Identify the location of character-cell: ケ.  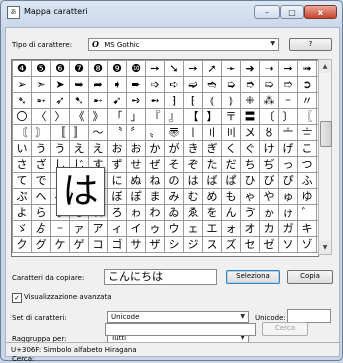
(60, 244).